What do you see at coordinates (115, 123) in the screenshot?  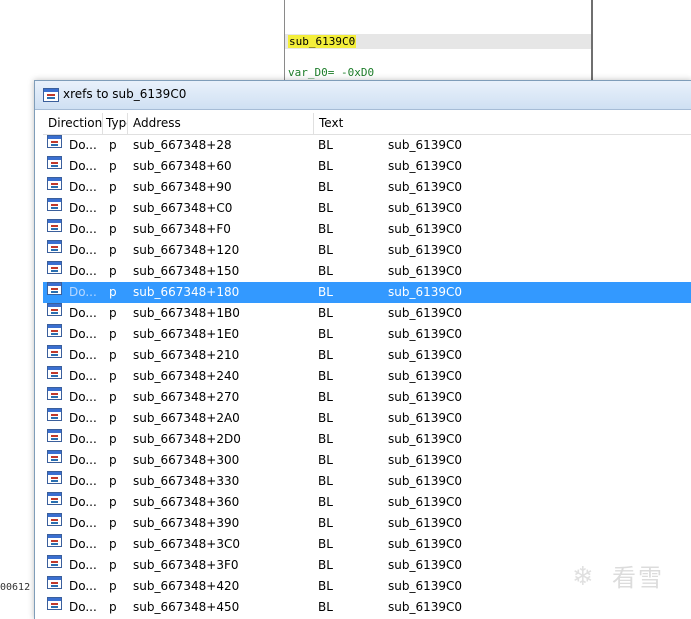 I see `column-header-type: Type` at bounding box center [115, 123].